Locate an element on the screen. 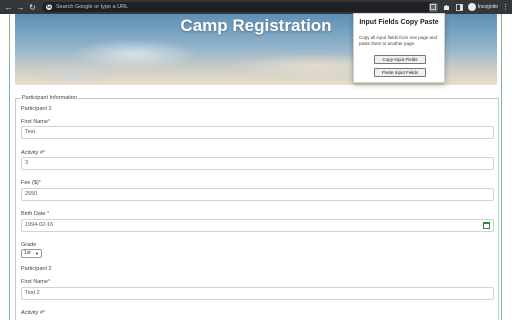  first-name-label: First Name* is located at coordinates (36, 122).